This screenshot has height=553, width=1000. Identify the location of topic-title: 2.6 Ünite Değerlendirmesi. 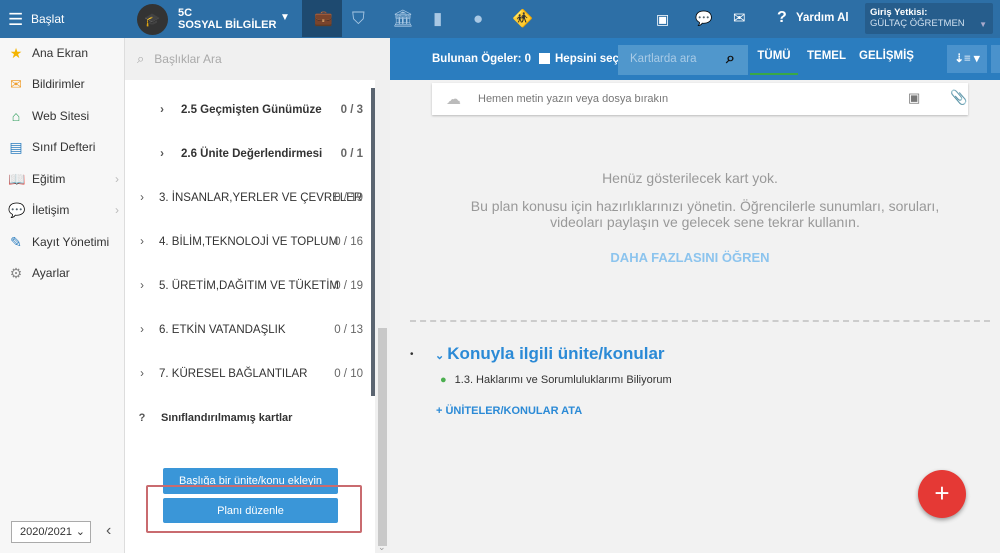
(252, 154).